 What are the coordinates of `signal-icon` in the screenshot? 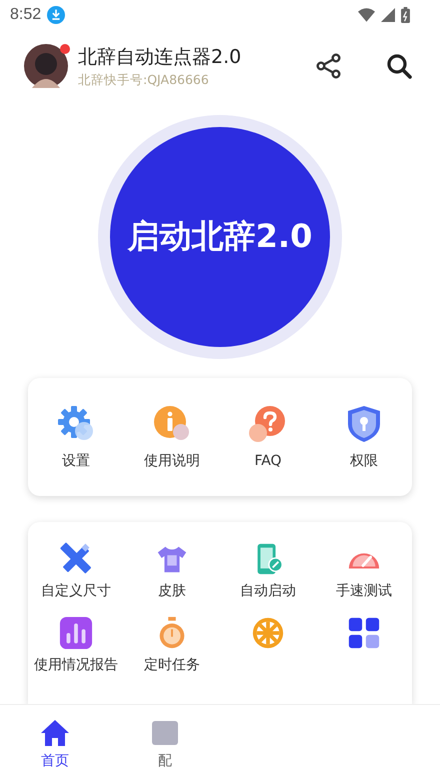 It's located at (388, 15).